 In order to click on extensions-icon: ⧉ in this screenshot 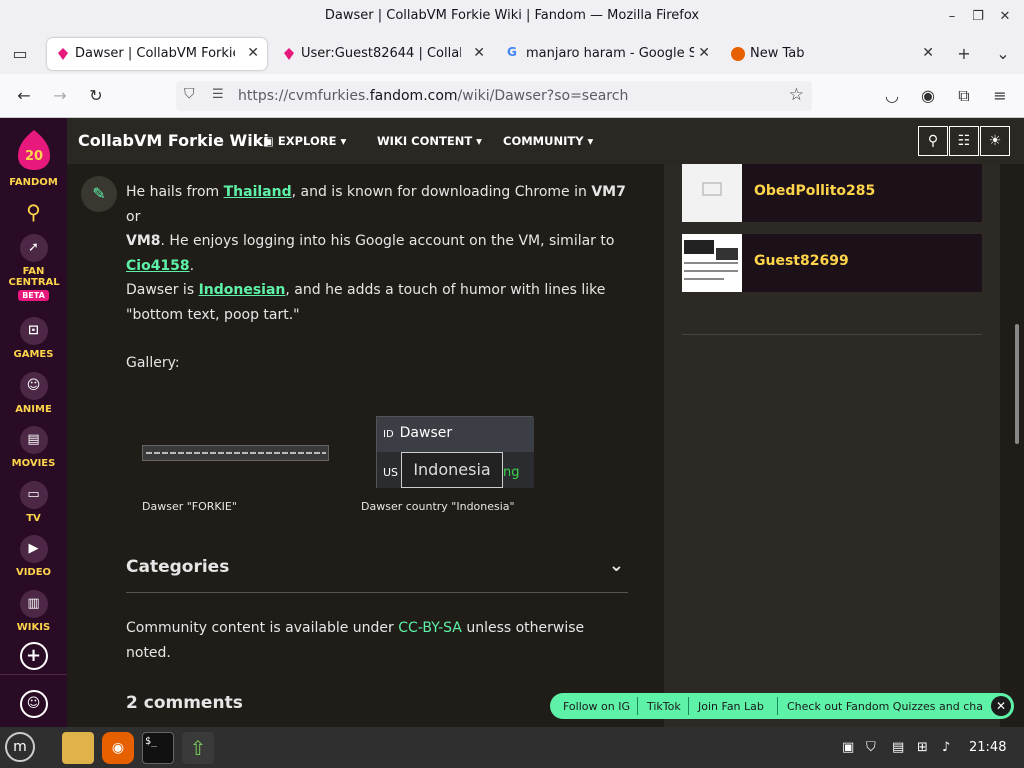, I will do `click(964, 96)`.